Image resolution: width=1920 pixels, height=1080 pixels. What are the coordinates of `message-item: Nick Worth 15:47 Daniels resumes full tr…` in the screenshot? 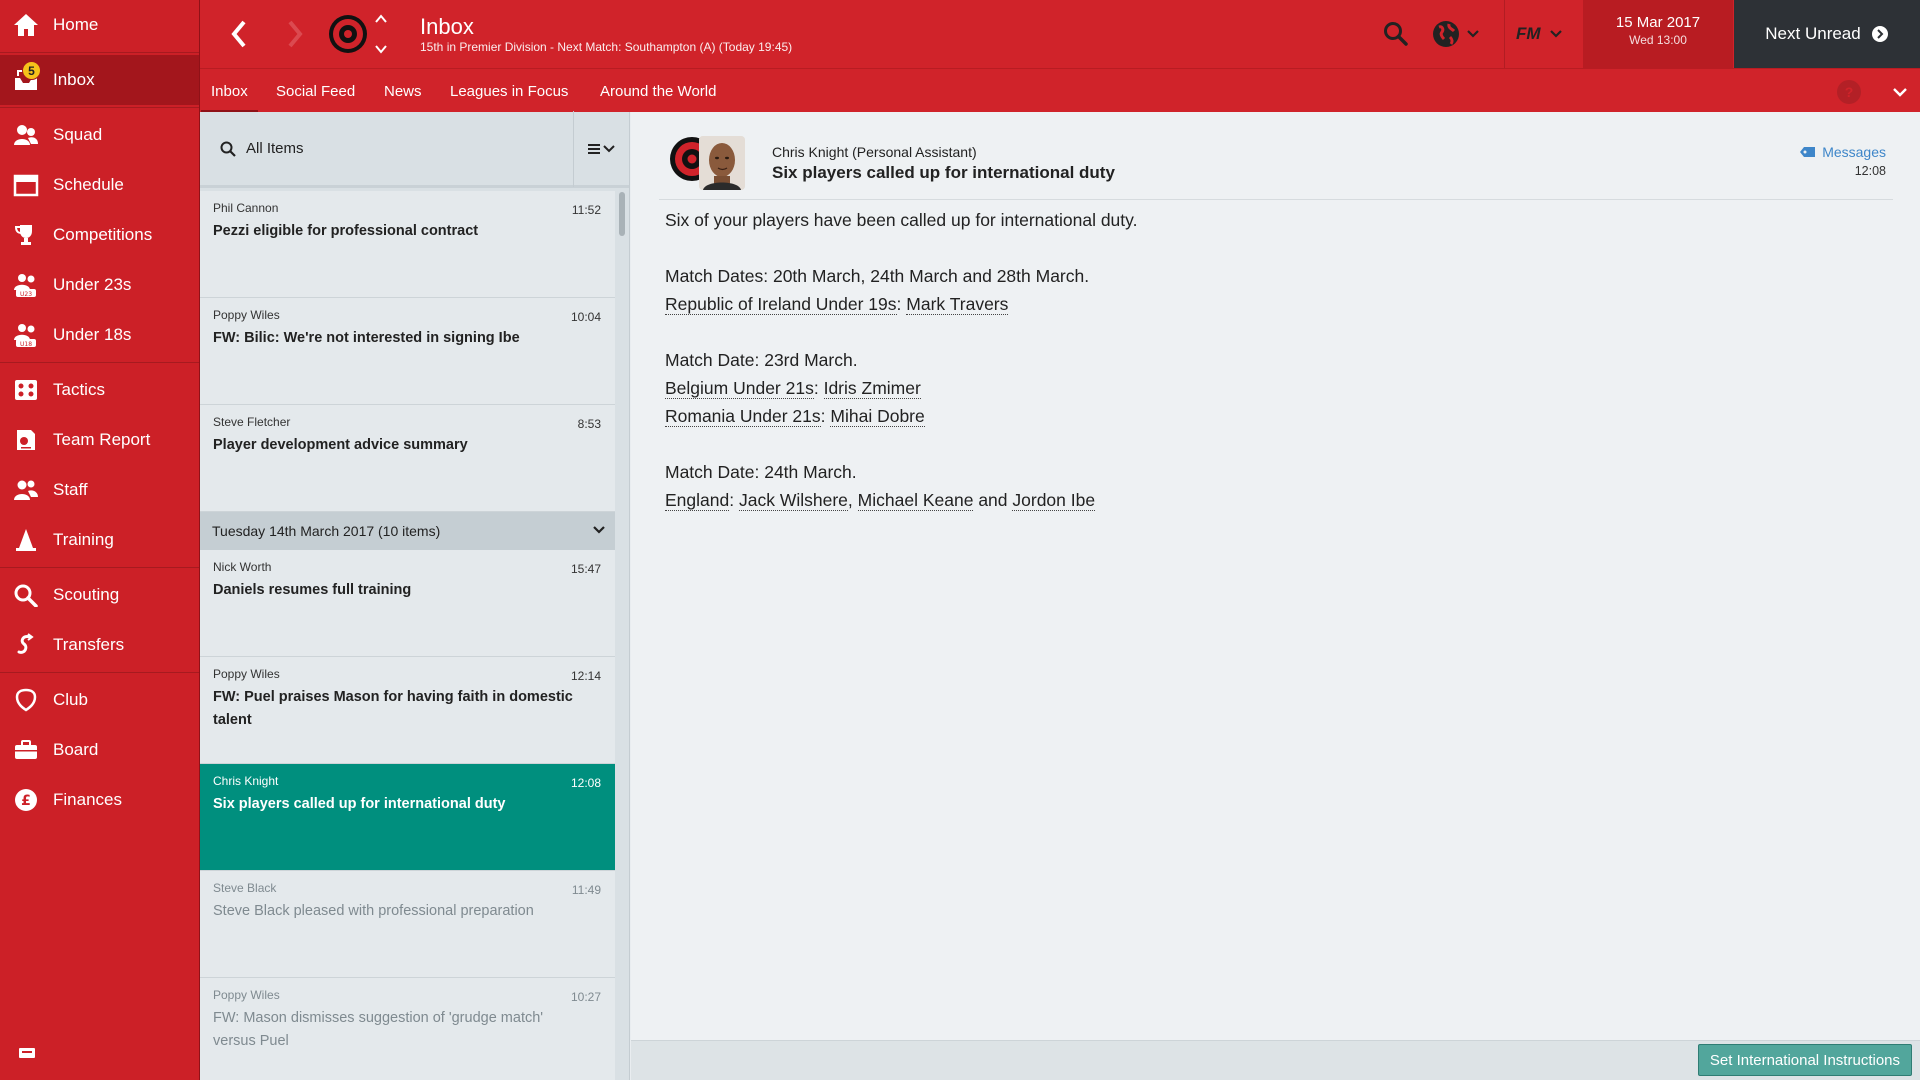 It's located at (407, 603).